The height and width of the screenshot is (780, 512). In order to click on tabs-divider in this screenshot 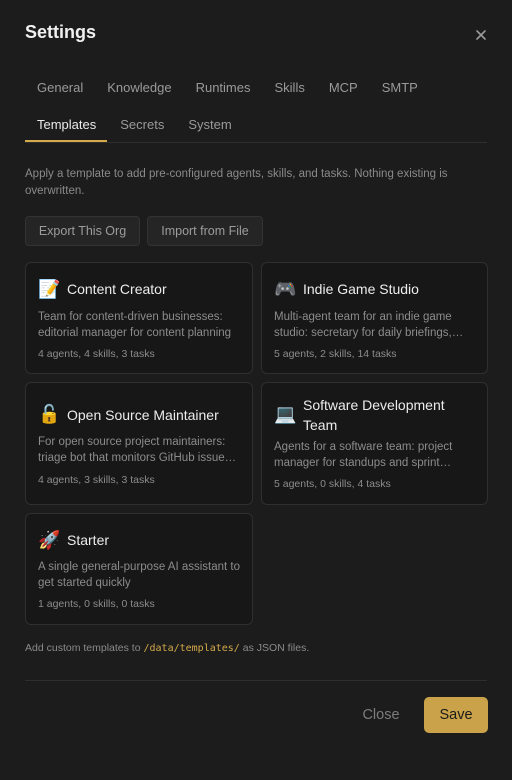, I will do `click(256, 142)`.